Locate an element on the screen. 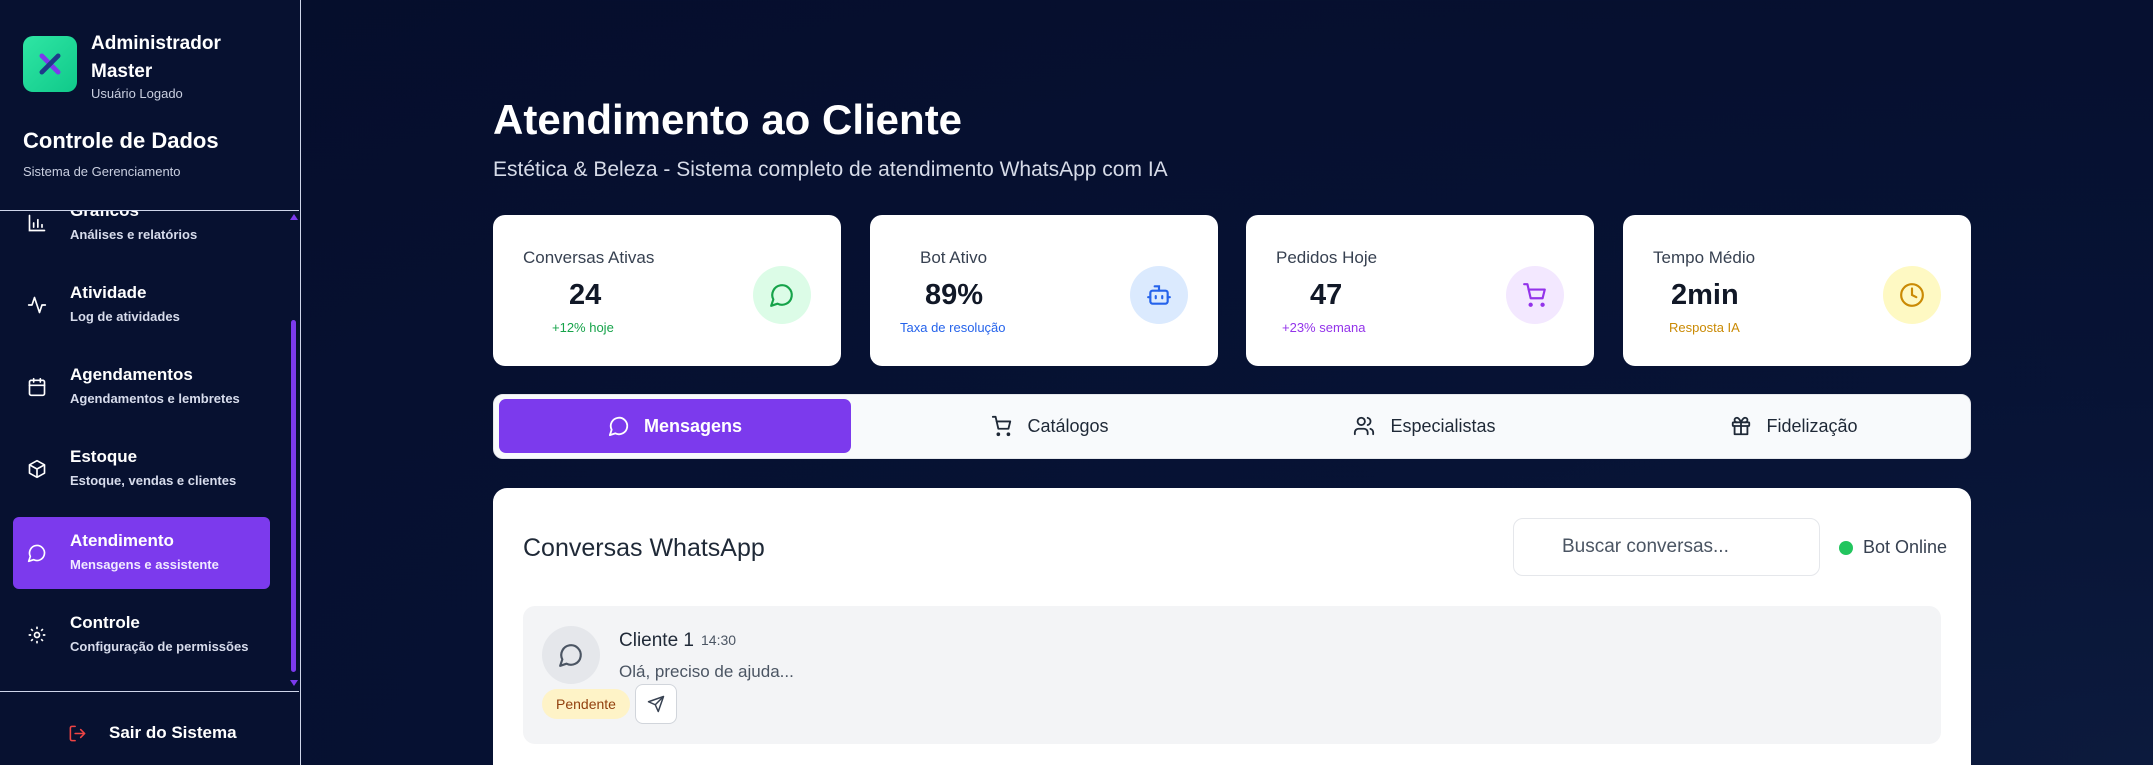 The image size is (2153, 765). stat-value: 89% is located at coordinates (954, 295).